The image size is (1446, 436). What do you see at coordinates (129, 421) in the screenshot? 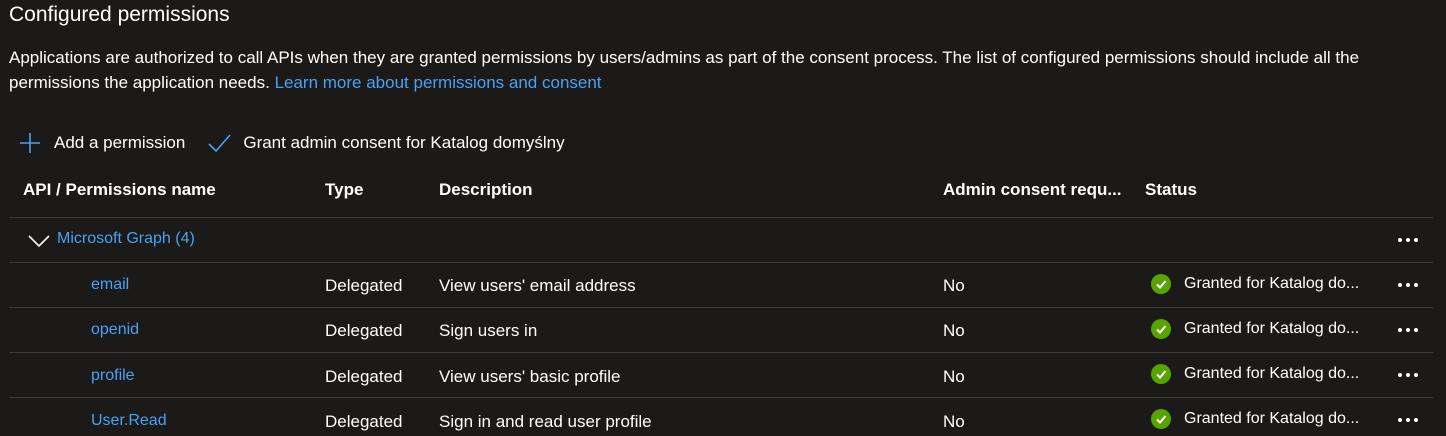
I see `permission-name-link: User.Read` at bounding box center [129, 421].